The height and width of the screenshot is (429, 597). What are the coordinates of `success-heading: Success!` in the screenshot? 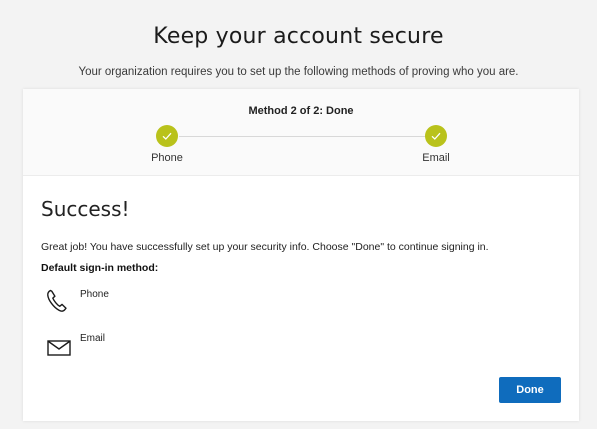 It's located at (85, 209).